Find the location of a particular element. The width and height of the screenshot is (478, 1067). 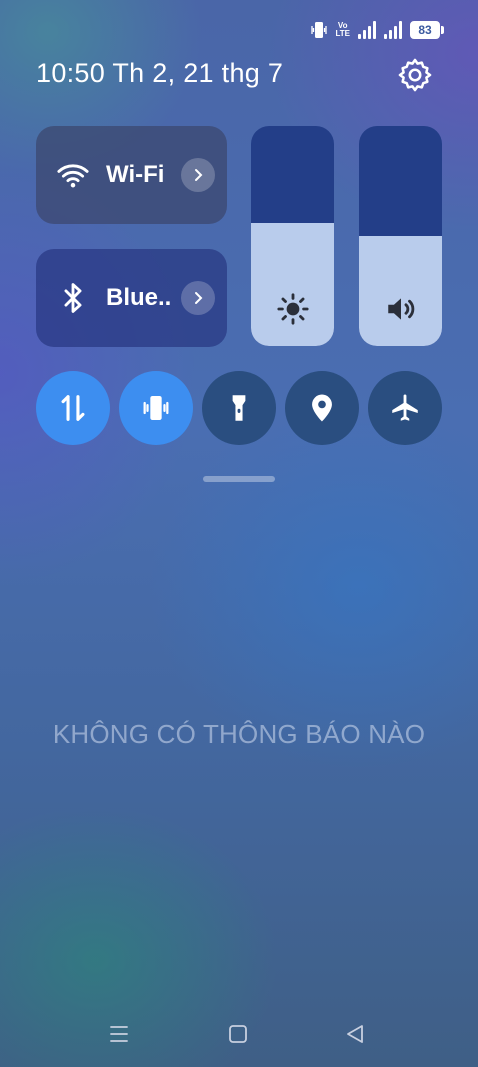

location-toggle is located at coordinates (322, 408).